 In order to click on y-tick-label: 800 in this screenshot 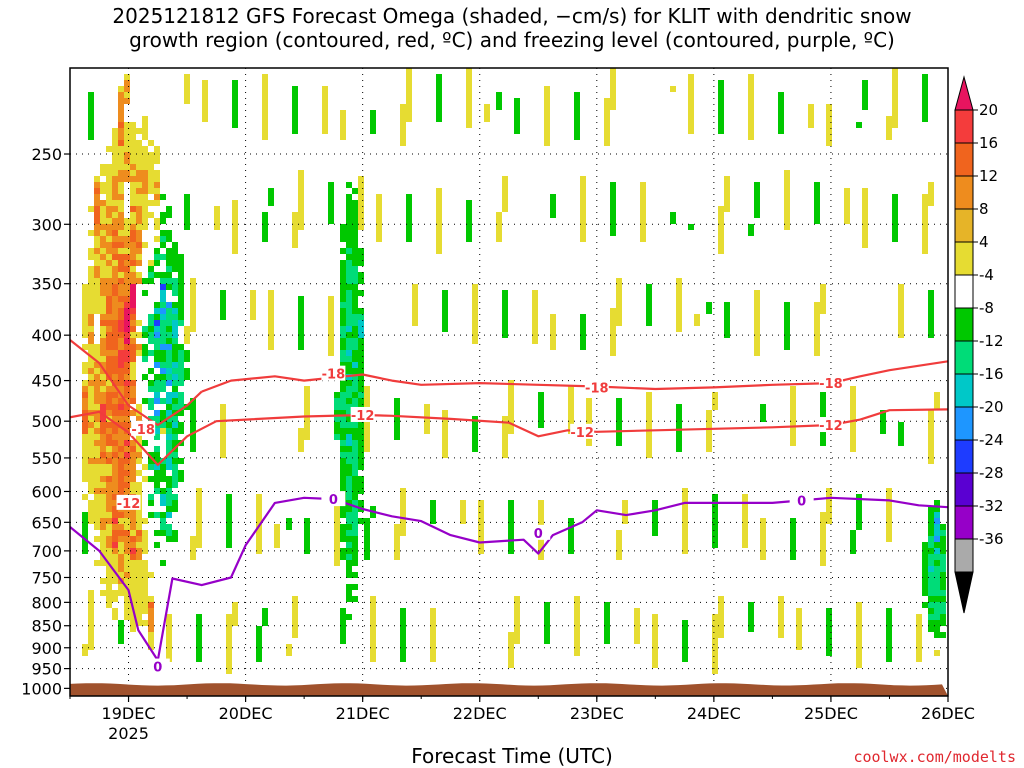, I will do `click(46, 602)`.